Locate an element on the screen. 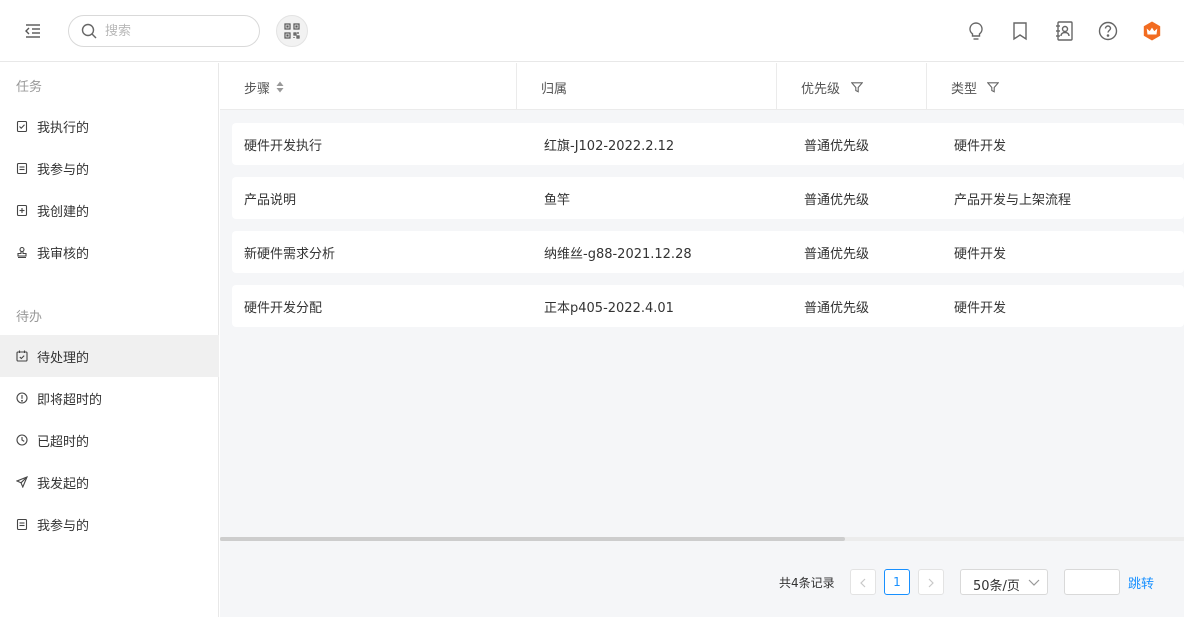 The width and height of the screenshot is (1184, 617). contacts-icon is located at coordinates (1064, 31).